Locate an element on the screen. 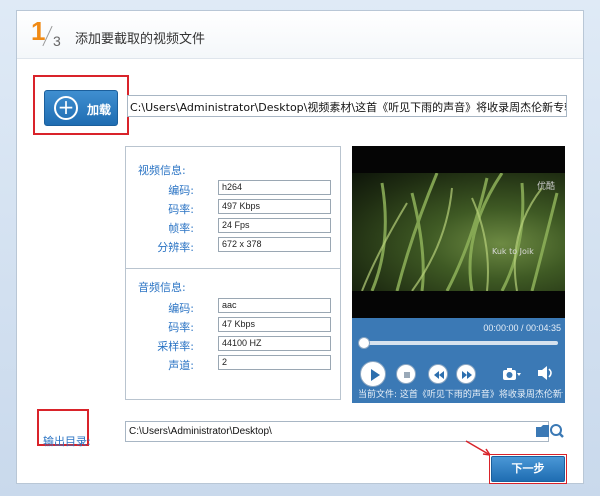 This screenshot has height=496, width=600. video-resolution-field: 672 x 378 is located at coordinates (274, 244).